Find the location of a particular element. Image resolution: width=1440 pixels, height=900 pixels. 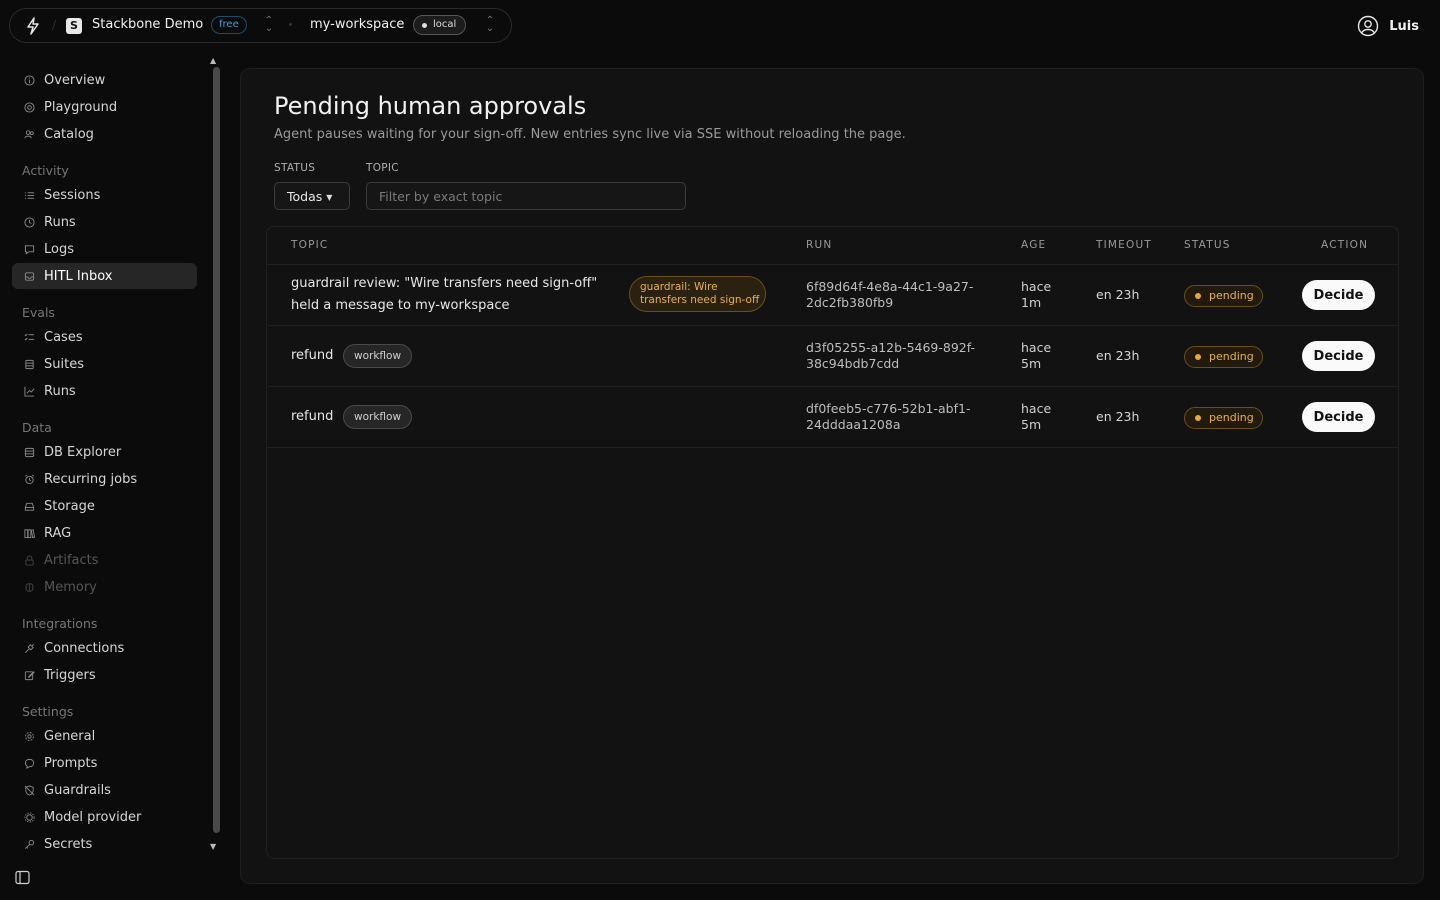

sidebar-item-sessions: Sessions is located at coordinates (104, 195).